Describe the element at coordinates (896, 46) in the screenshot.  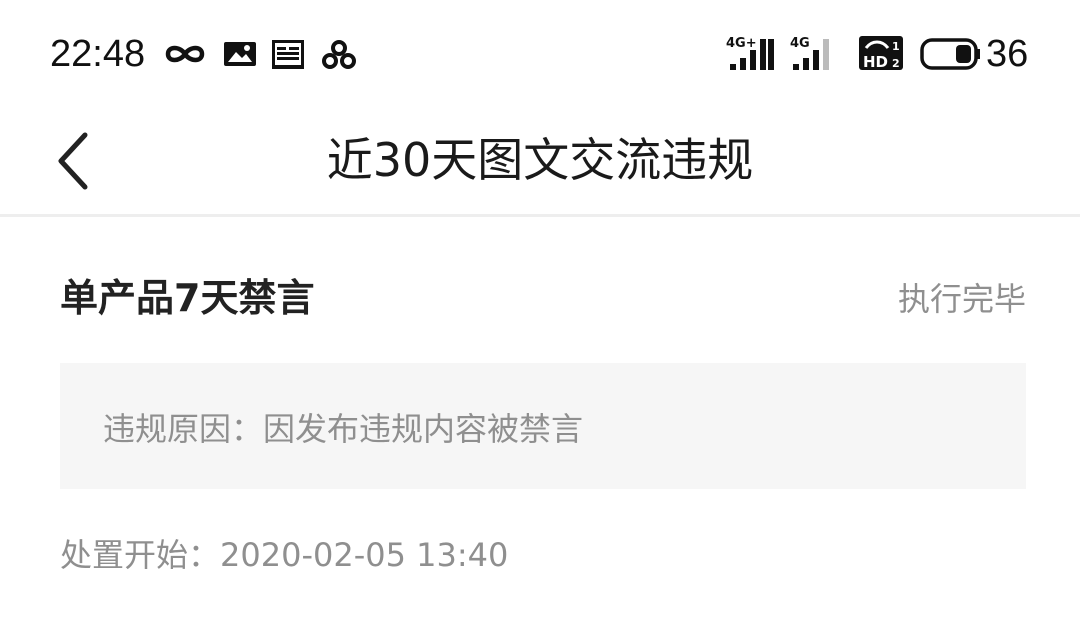
I see `svg-text: 1` at that location.